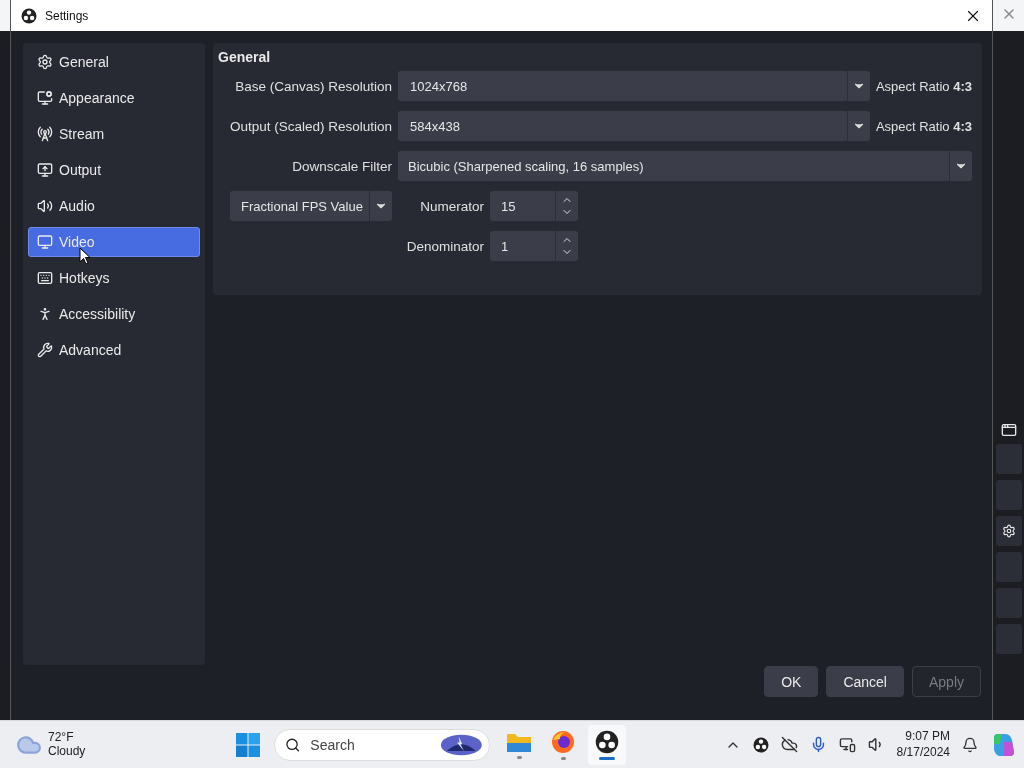 This screenshot has width=1024, height=768. Describe the element at coordinates (1008, 430) in the screenshot. I see `windows-icon` at that location.